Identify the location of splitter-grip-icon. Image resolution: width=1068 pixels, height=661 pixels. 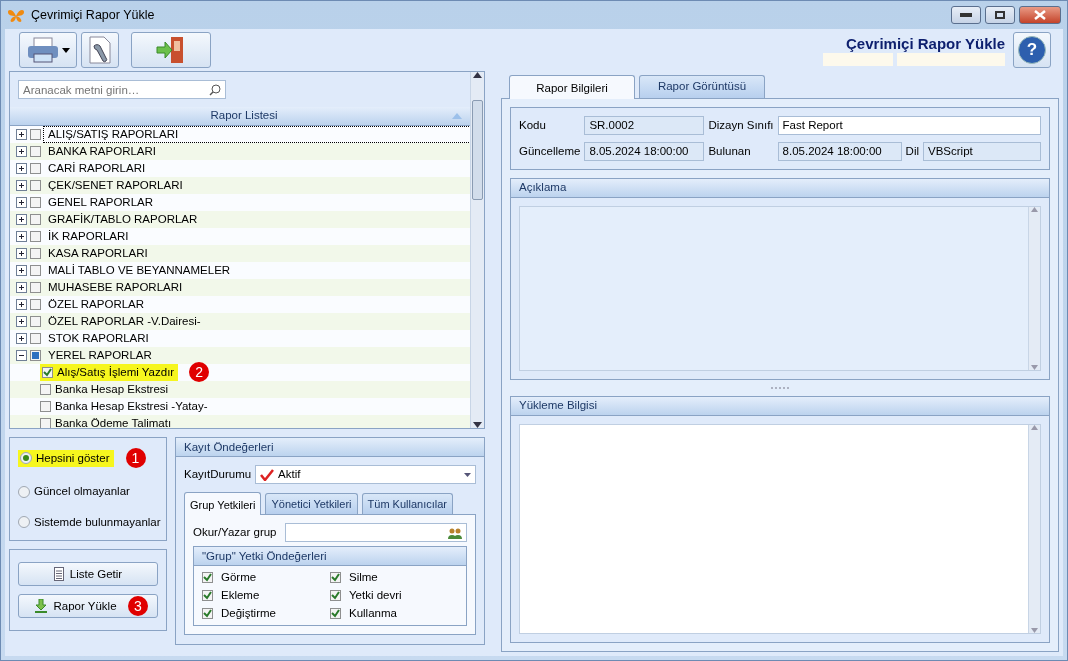
(780, 387).